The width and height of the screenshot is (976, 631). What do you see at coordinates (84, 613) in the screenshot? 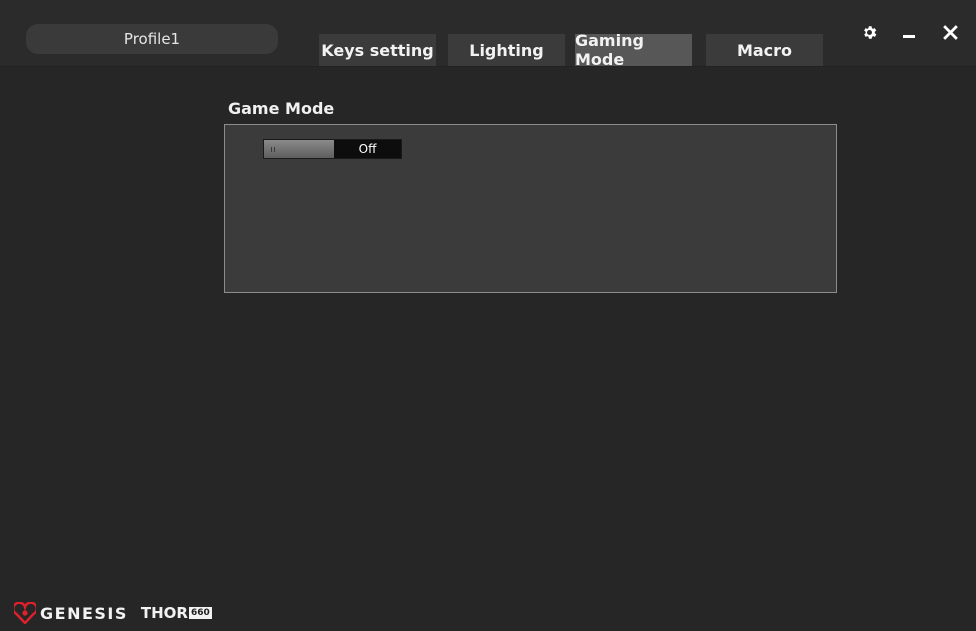
I see `brand-name: GENESIS` at bounding box center [84, 613].